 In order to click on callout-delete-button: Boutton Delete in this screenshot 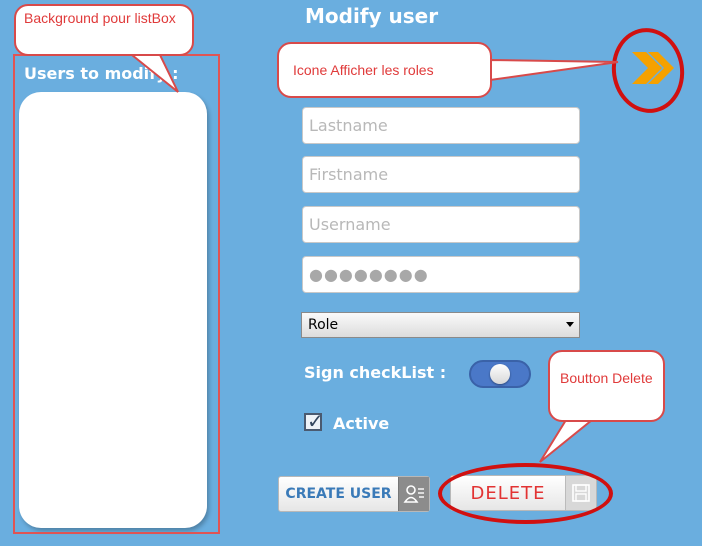, I will do `click(606, 386)`.